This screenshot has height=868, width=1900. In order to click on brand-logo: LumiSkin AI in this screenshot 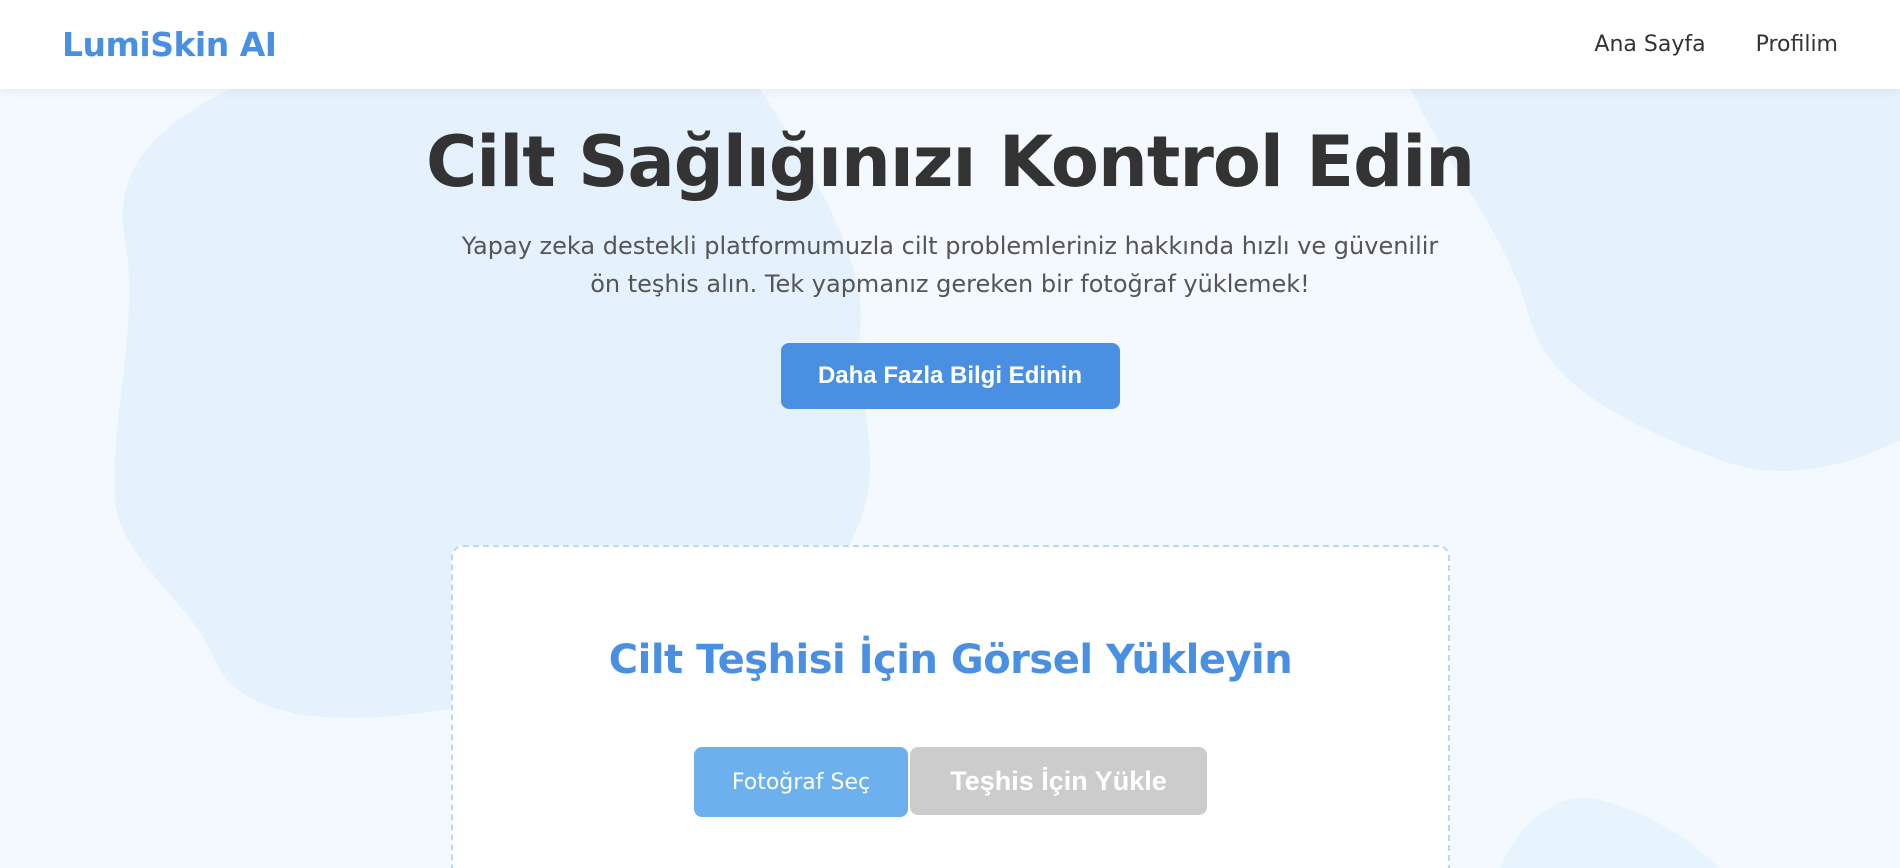, I will do `click(169, 44)`.